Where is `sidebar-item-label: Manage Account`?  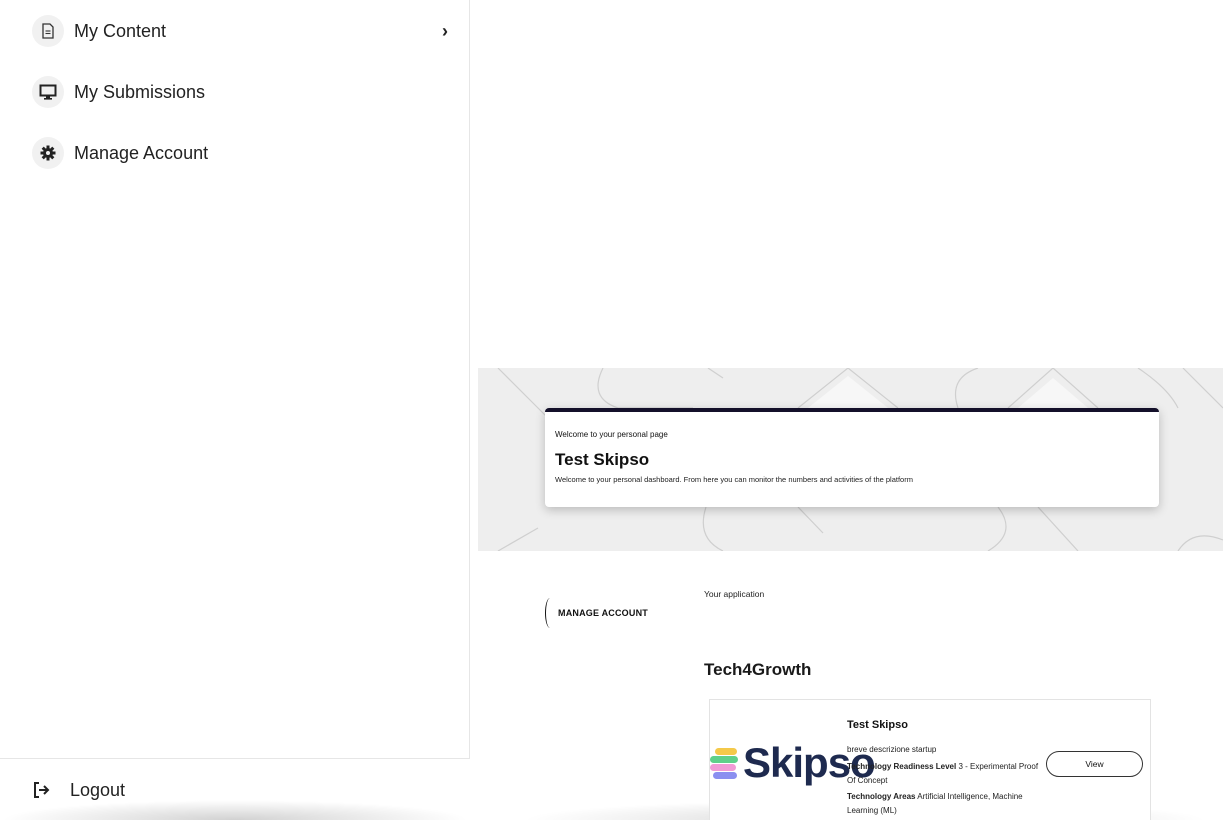
sidebar-item-label: Manage Account is located at coordinates (141, 152).